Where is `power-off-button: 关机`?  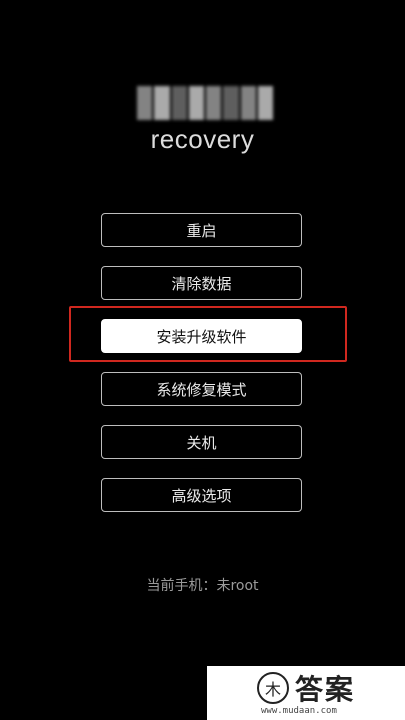
power-off-button: 关机 is located at coordinates (201, 442).